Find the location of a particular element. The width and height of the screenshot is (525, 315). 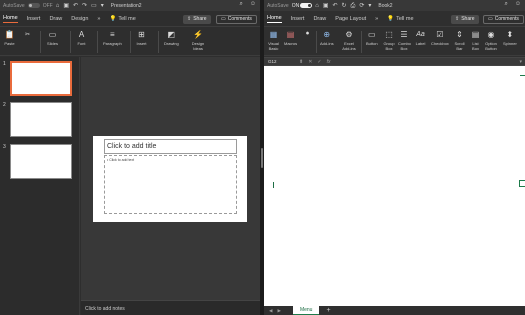

design-ideas-label: Design Ideas is located at coordinates (198, 46).